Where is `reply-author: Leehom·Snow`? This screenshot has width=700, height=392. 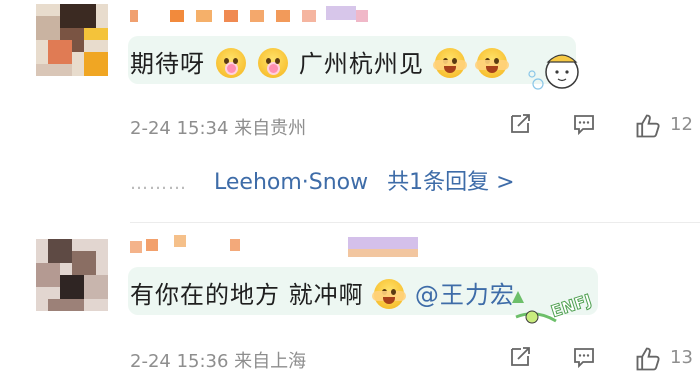 reply-author: Leehom·Snow is located at coordinates (291, 182).